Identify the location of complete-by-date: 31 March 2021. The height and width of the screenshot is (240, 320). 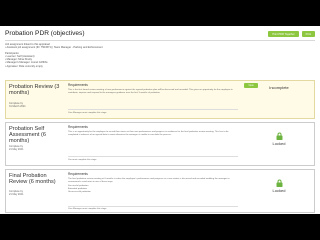
(17, 106).